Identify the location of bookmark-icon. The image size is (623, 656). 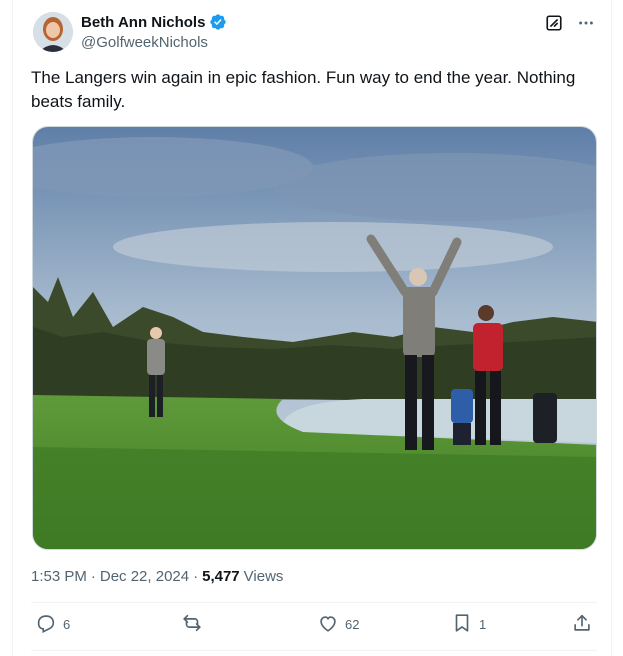
(462, 624).